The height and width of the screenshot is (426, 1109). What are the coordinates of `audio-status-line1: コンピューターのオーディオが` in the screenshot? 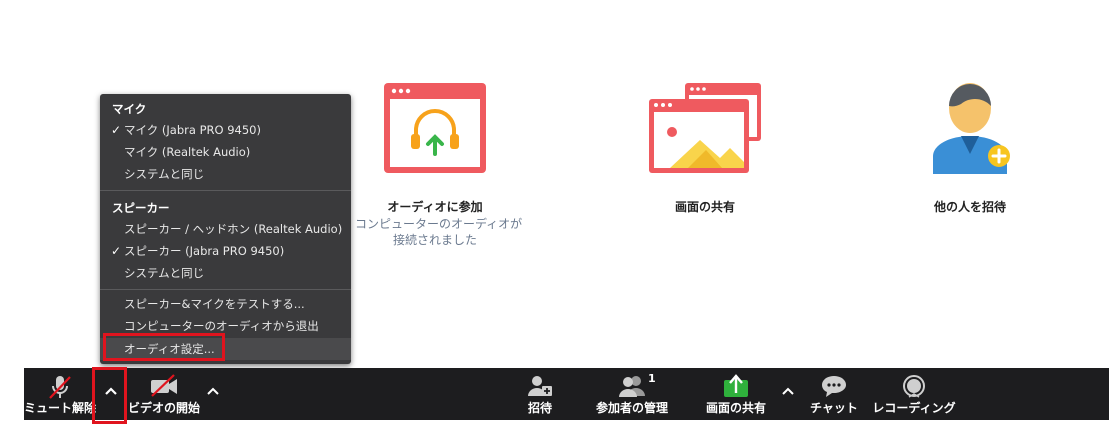 It's located at (439, 224).